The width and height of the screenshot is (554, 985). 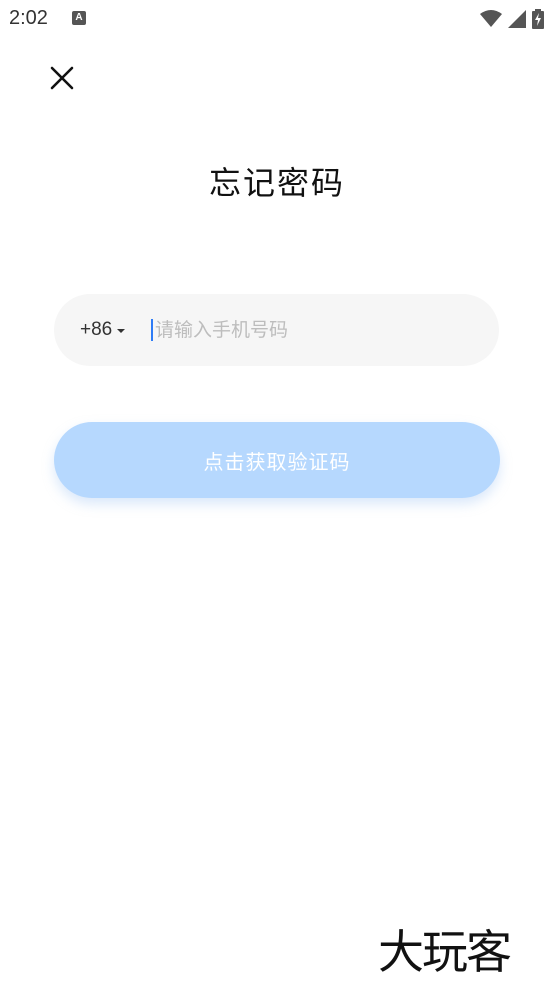 I want to click on battery-charging-icon, so click(x=538, y=19).